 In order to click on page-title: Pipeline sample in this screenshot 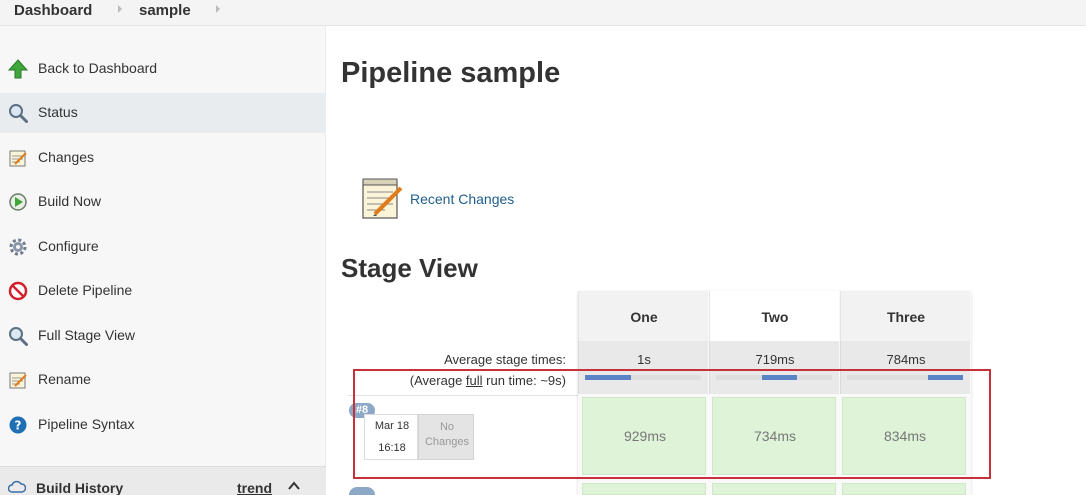, I will do `click(451, 73)`.